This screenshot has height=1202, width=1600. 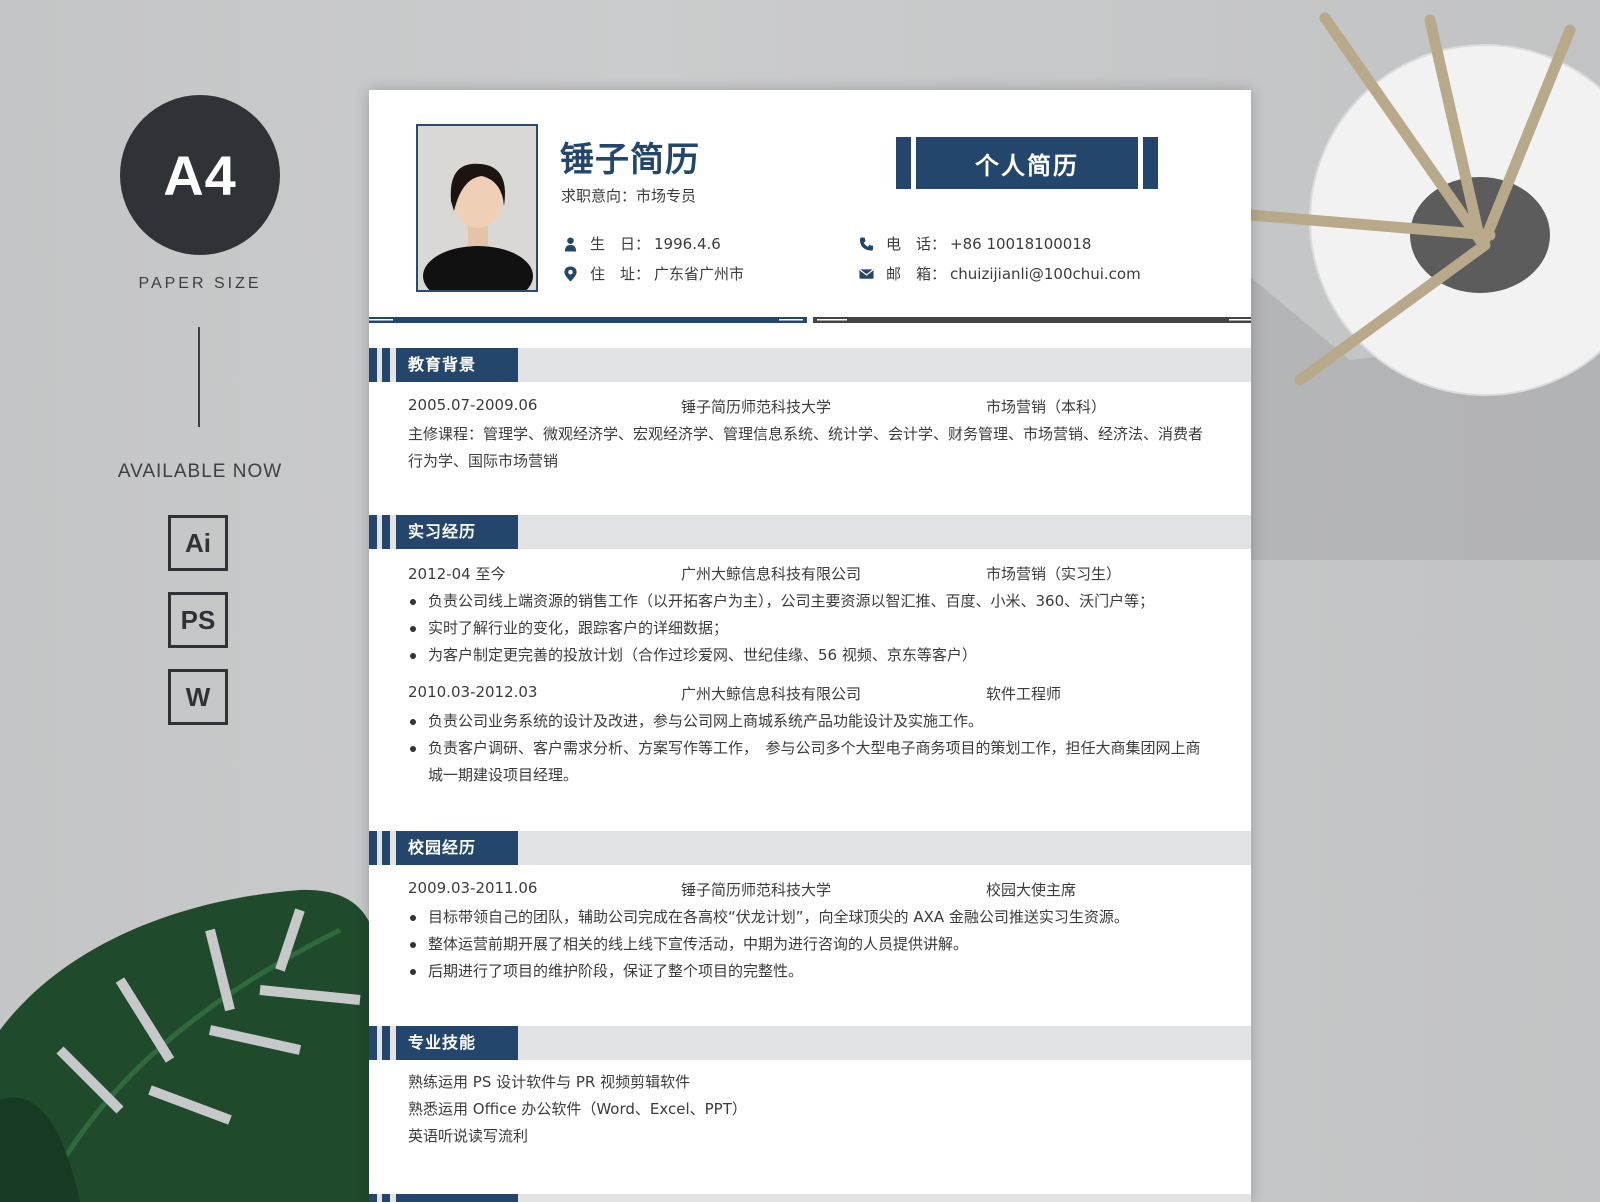 What do you see at coordinates (457, 532) in the screenshot?
I see `section-internship-title: 实习经历` at bounding box center [457, 532].